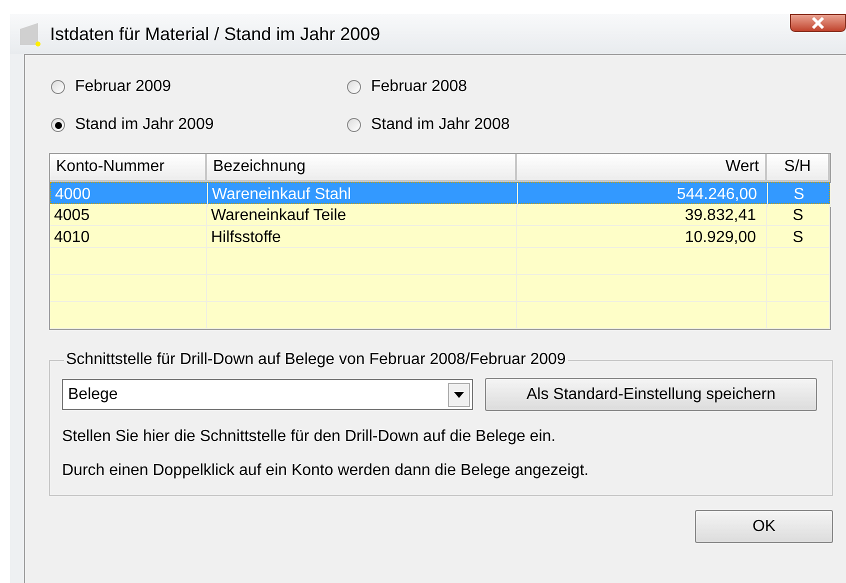 Image resolution: width=846 pixels, height=583 pixels. I want to click on column-header: S/H, so click(798, 168).